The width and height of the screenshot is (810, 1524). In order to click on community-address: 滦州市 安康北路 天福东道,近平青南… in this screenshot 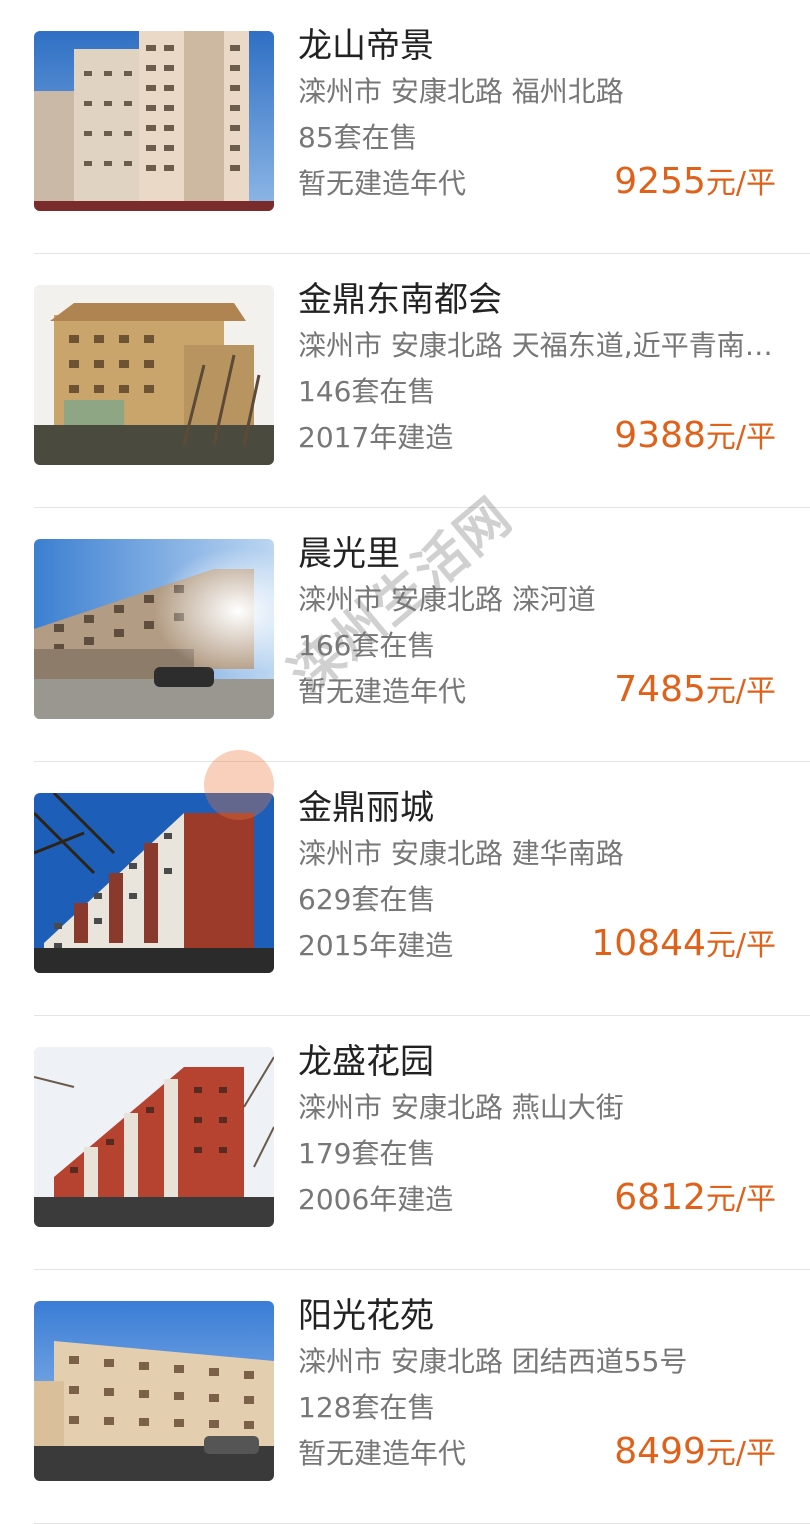, I will do `click(535, 345)`.